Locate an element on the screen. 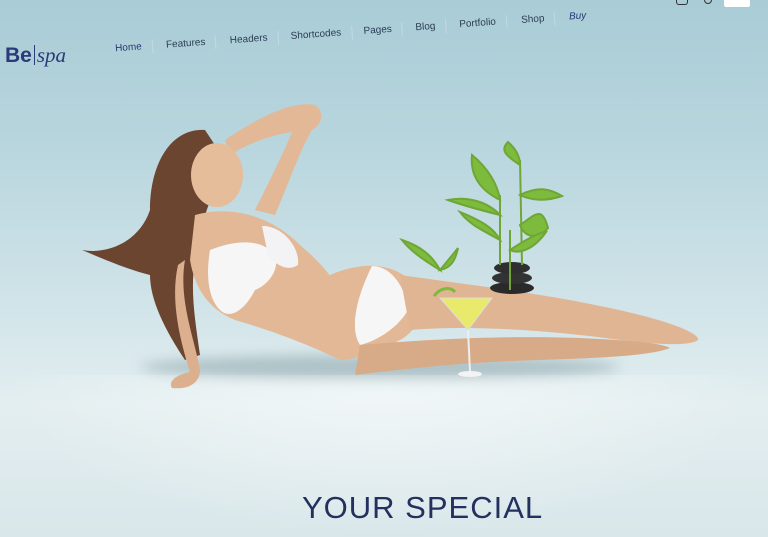  upper-leg is located at coordinates (549, 310).